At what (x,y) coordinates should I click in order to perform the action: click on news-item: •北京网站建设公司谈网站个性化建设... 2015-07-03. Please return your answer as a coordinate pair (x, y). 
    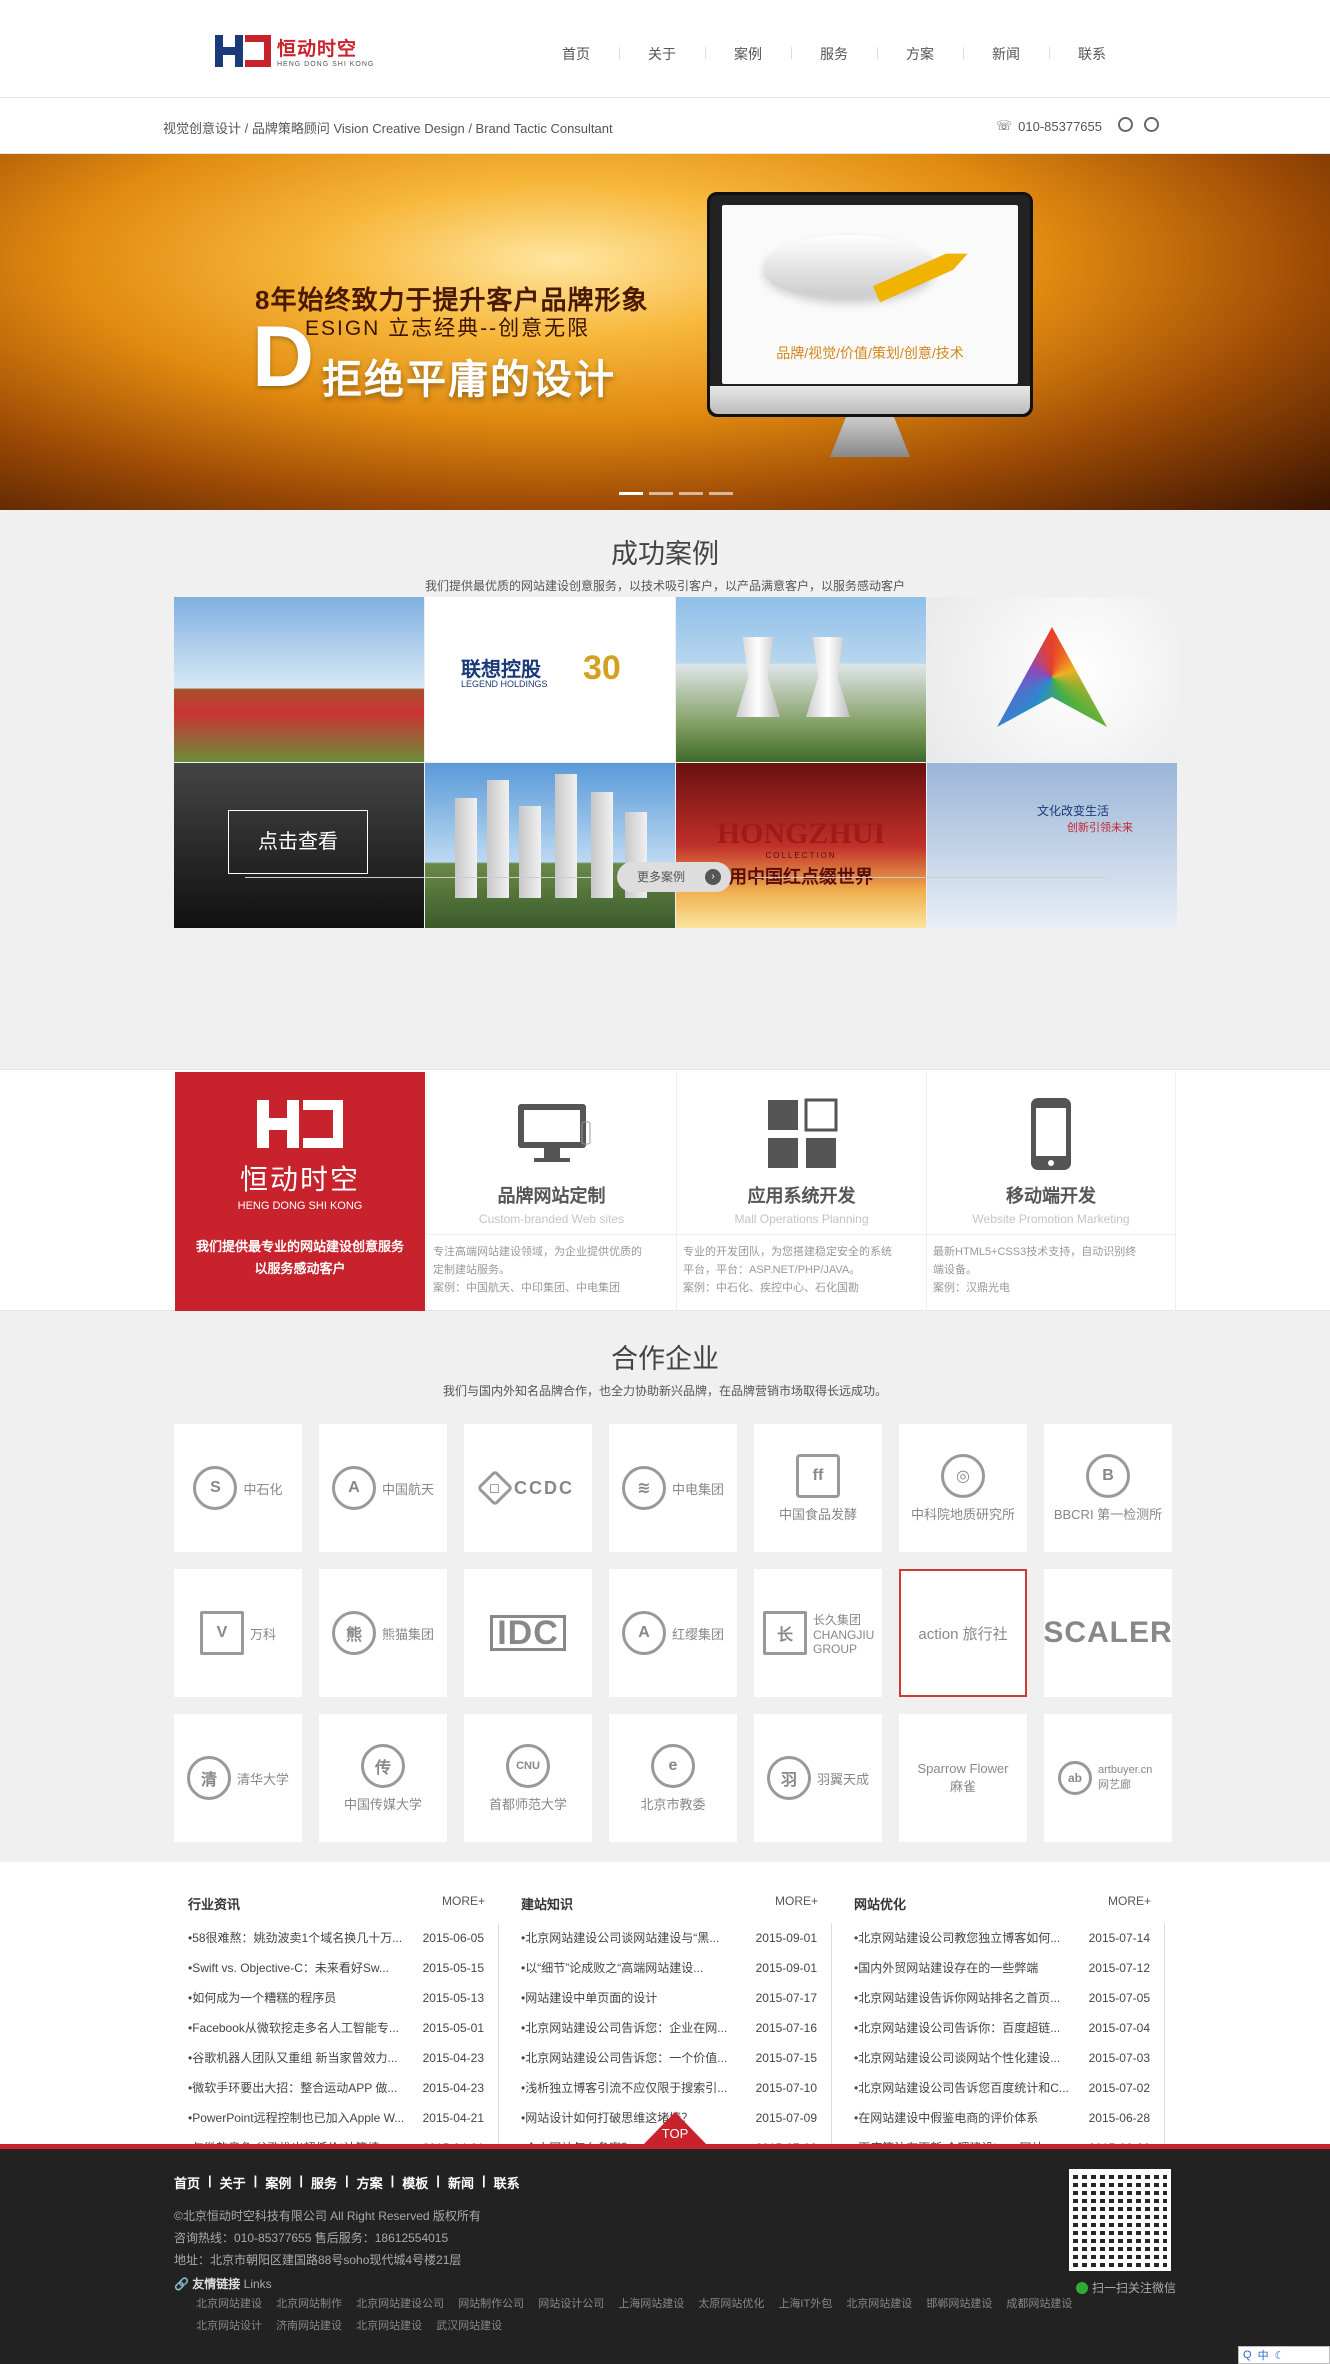
    Looking at the image, I should click on (1002, 2058).